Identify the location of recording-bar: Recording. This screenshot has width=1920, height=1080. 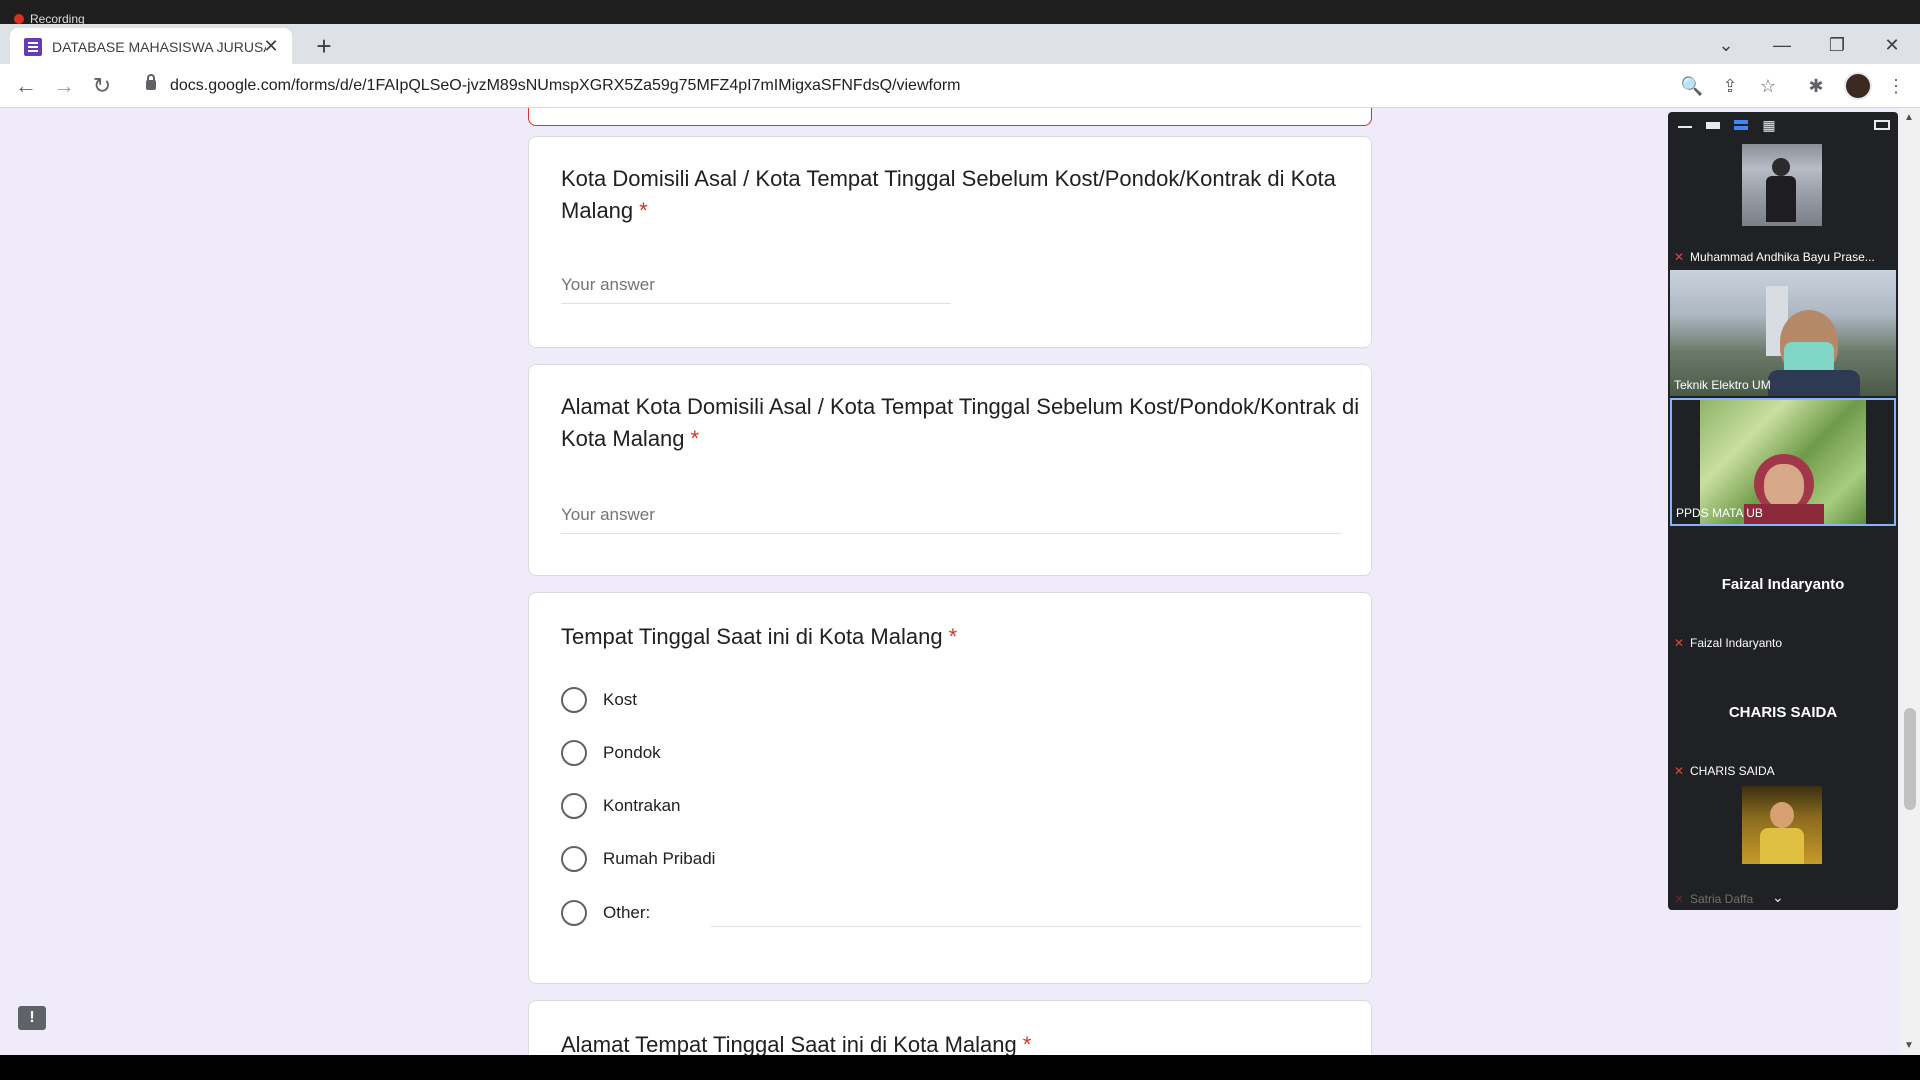
(960, 13).